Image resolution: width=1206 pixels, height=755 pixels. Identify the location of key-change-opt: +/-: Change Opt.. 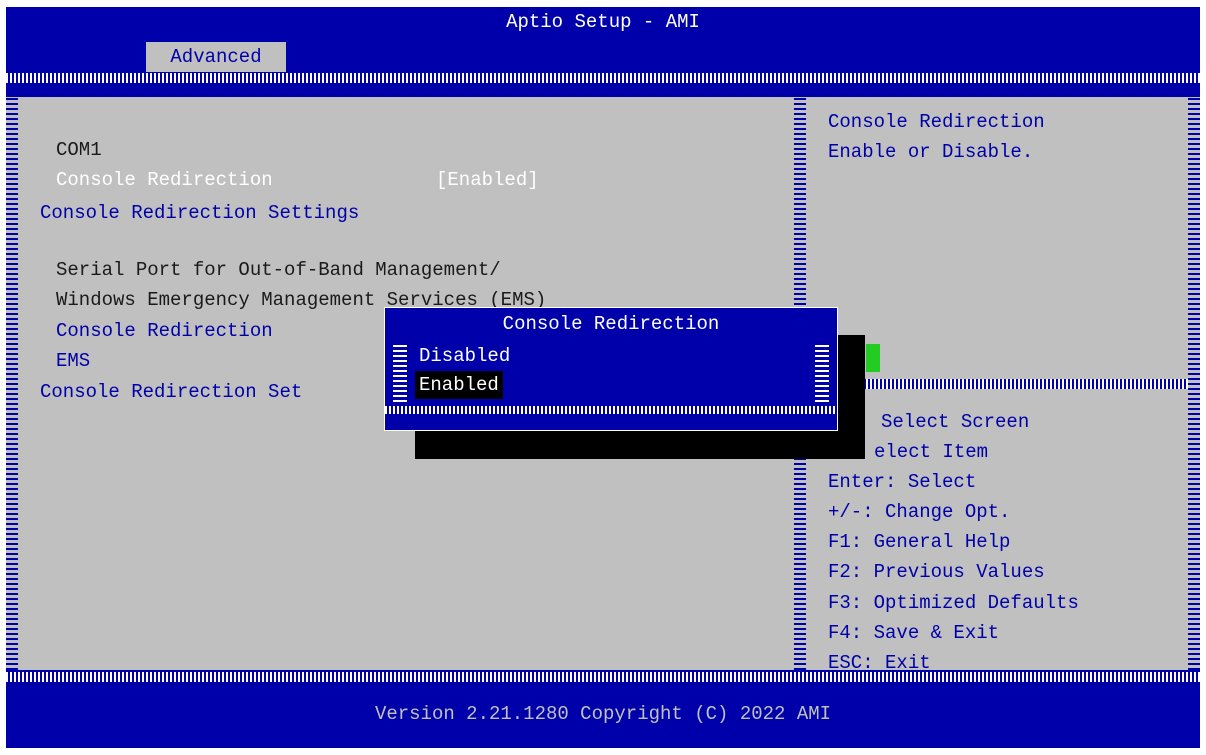
(919, 512).